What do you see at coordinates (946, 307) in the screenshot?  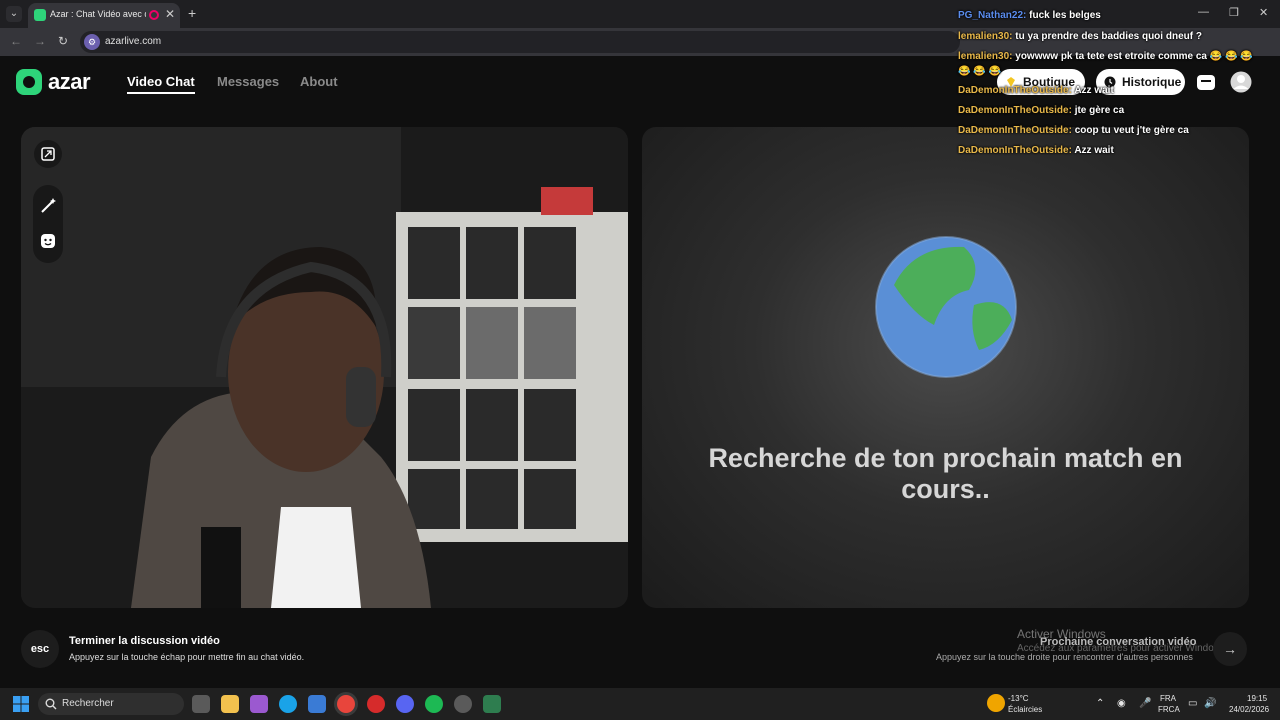 I see `globe-icon` at bounding box center [946, 307].